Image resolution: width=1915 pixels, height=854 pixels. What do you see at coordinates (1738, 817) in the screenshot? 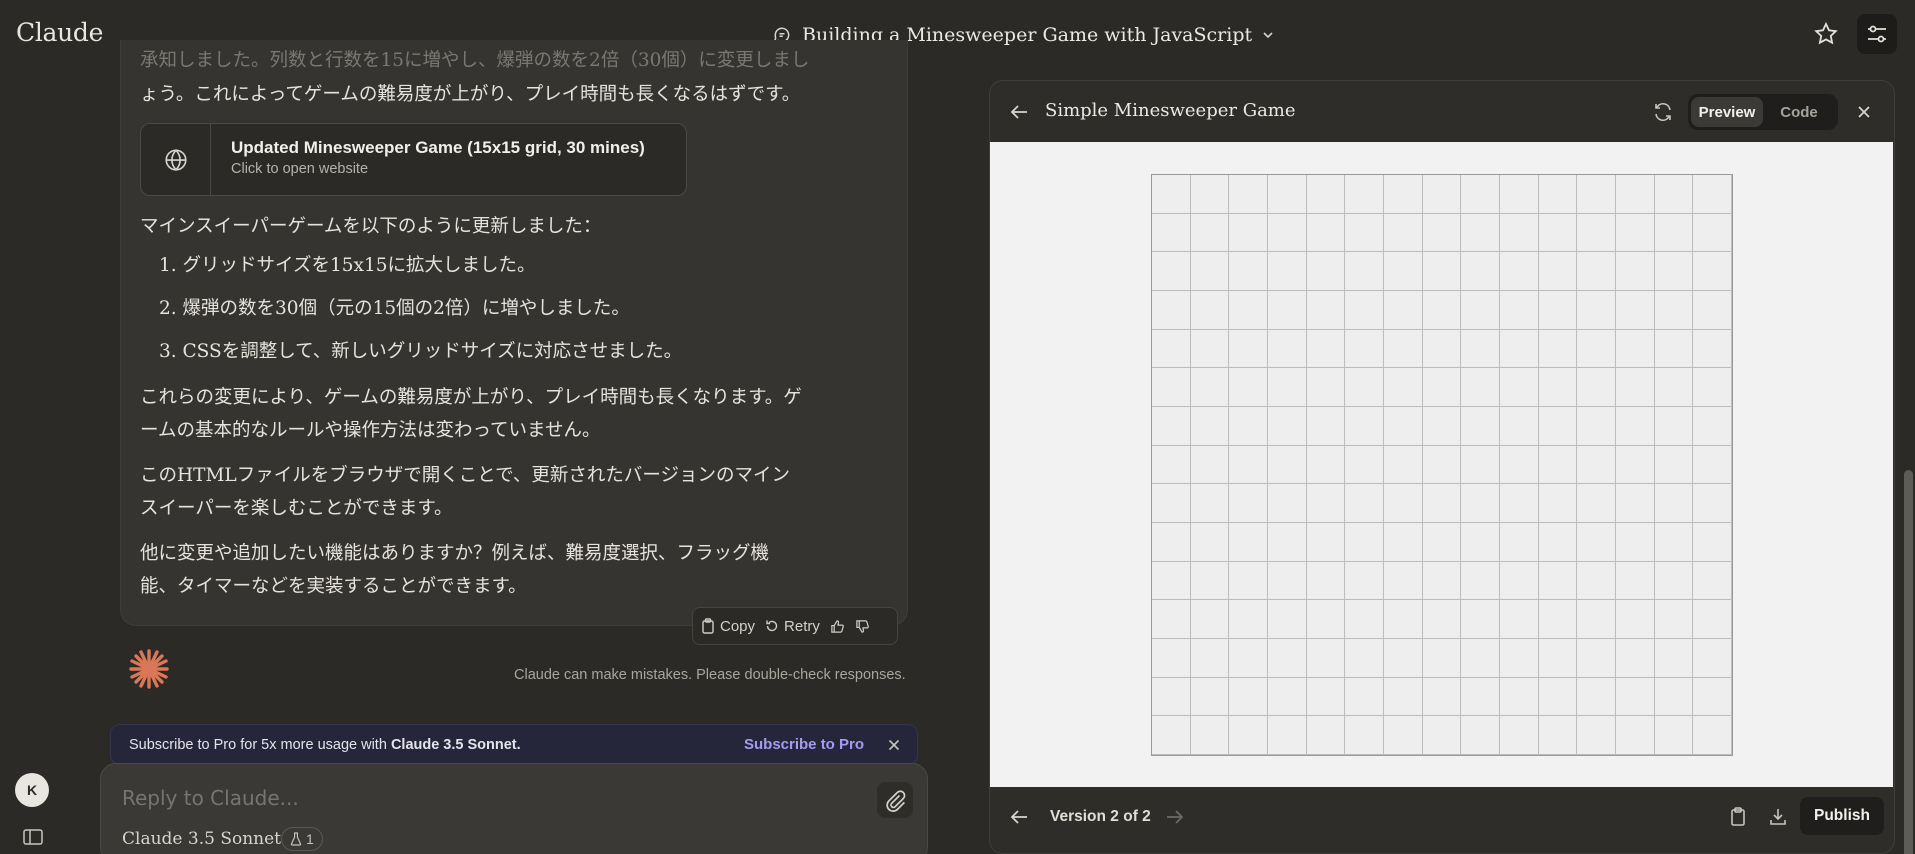
I see `clipboard-icon` at bounding box center [1738, 817].